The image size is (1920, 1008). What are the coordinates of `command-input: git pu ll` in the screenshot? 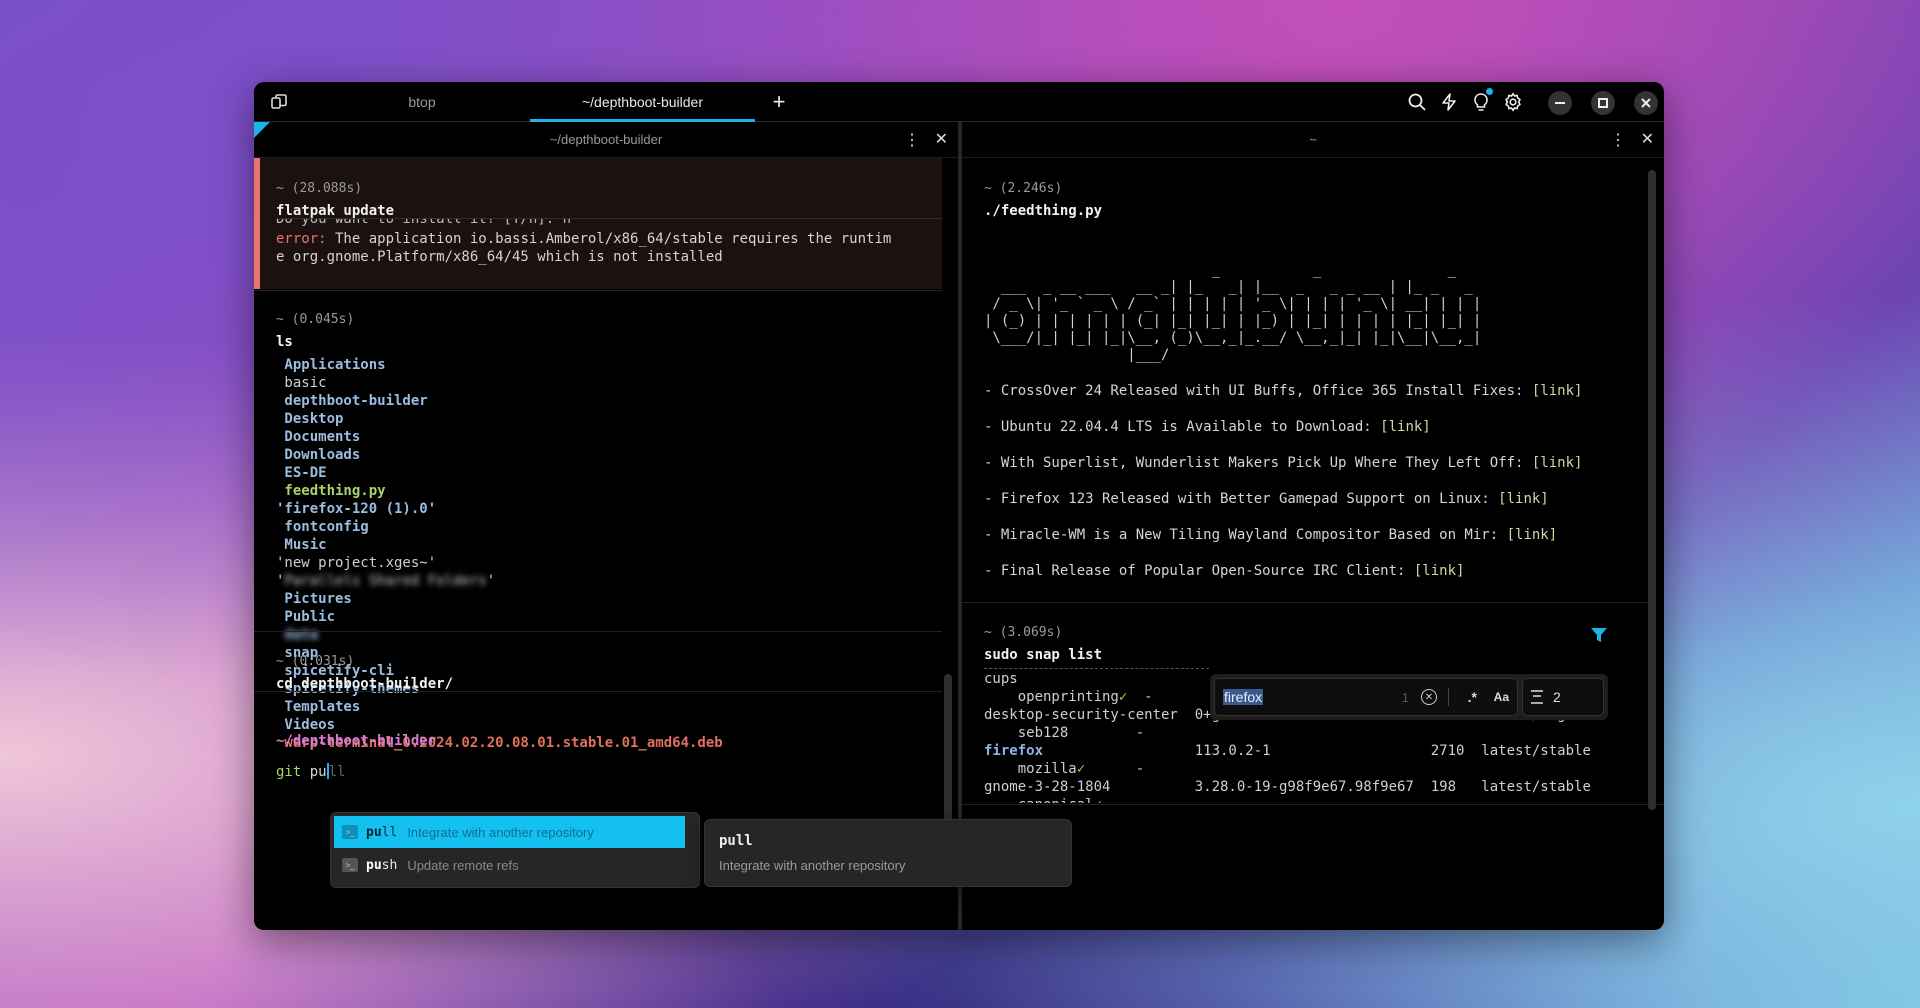 It's located at (310, 771).